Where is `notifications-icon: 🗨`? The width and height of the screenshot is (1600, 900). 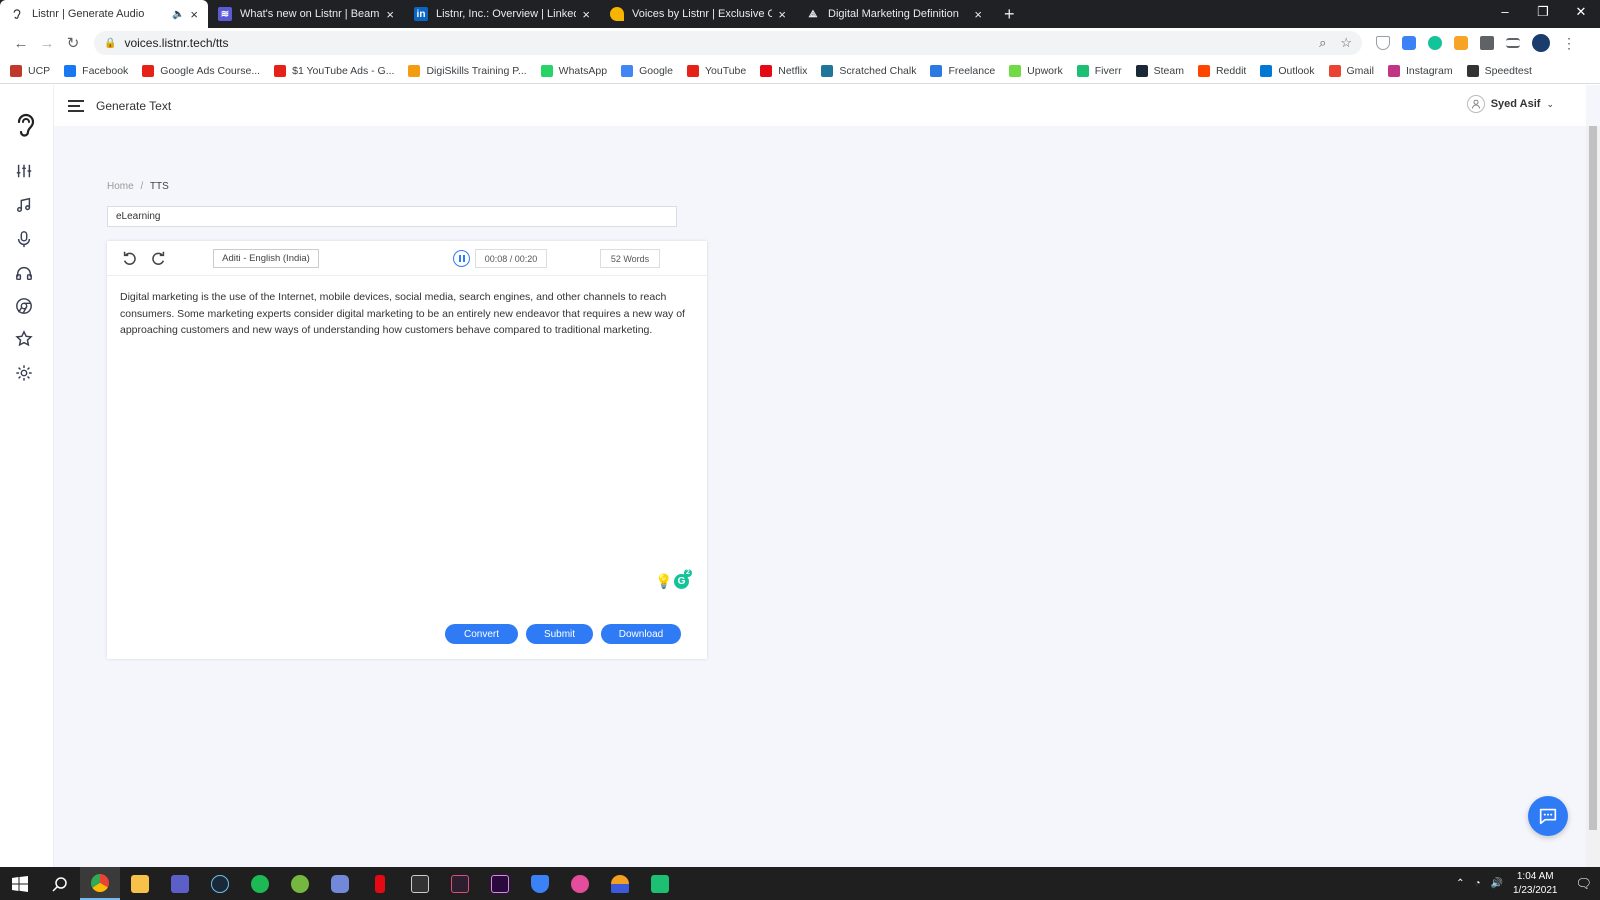 notifications-icon: 🗨 is located at coordinates (1583, 884).